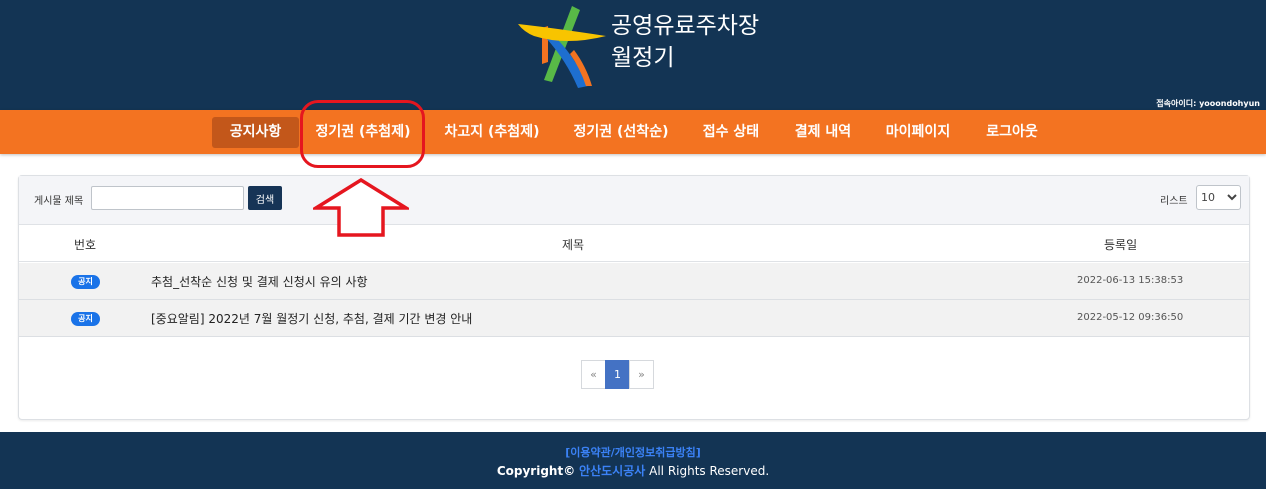 This screenshot has width=1266, height=489. I want to click on copyright-prefix: Copyright©, so click(536, 471).